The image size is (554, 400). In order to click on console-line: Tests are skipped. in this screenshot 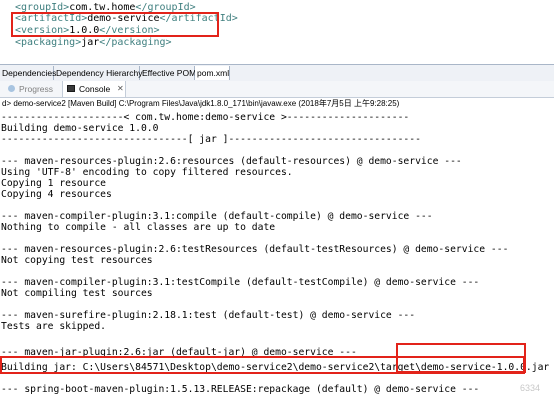, I will do `click(53, 326)`.